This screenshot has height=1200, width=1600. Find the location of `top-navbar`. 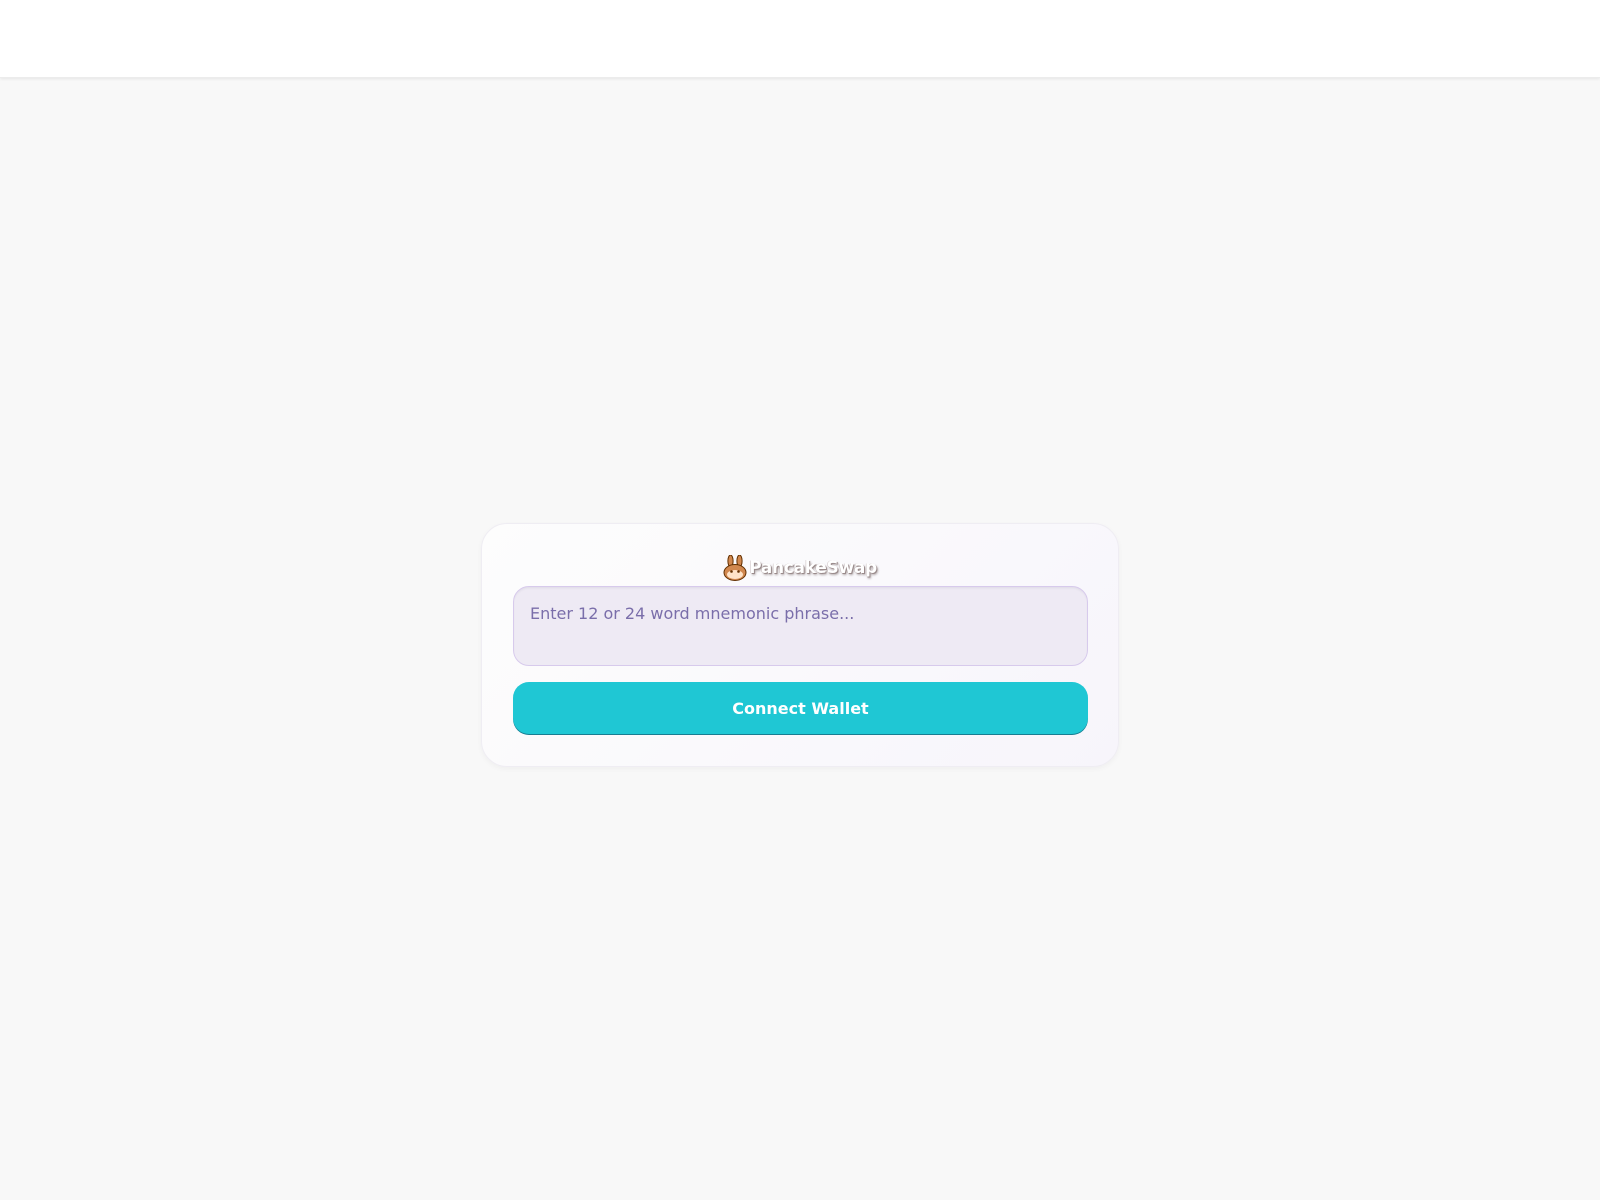

top-navbar is located at coordinates (800, 39).